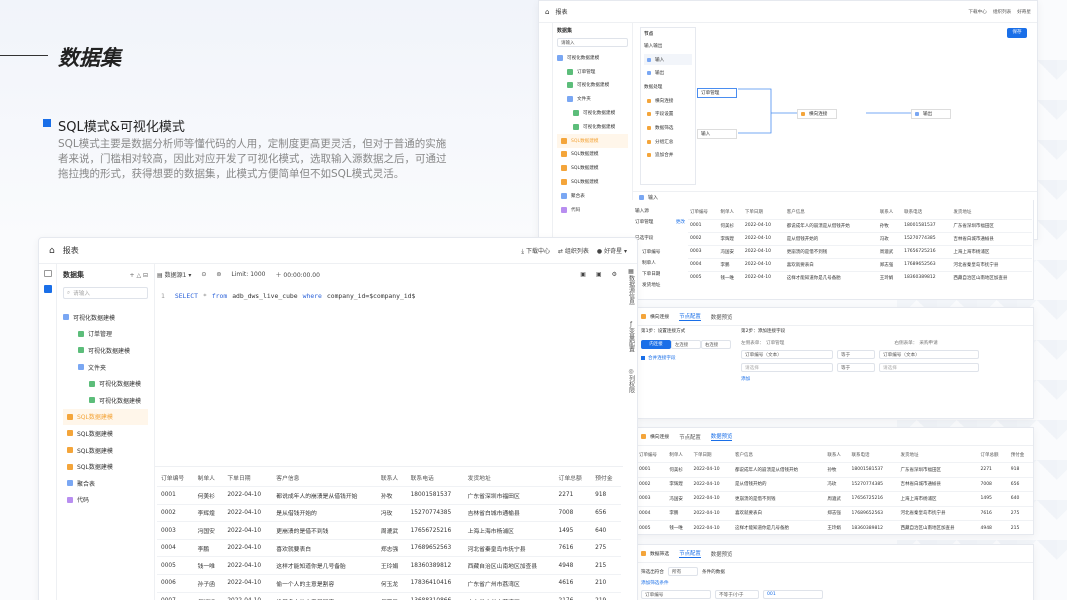 This screenshot has width=1067, height=600. I want to click on table-header: 订单总额, so click(573, 478).